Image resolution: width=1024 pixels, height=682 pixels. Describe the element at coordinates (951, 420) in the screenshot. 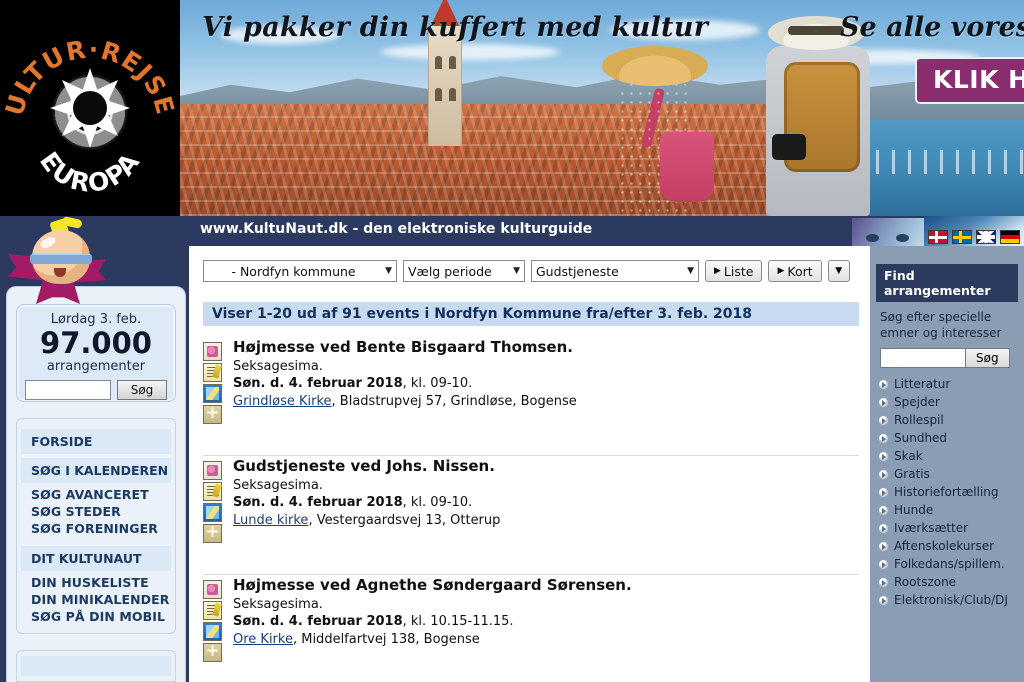

I see `topic-list-item: Rollespil` at that location.